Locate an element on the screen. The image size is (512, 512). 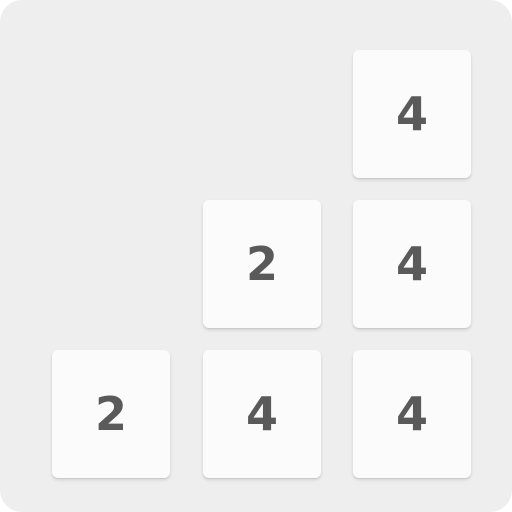
tile-r1-c1: 2 is located at coordinates (262, 264).